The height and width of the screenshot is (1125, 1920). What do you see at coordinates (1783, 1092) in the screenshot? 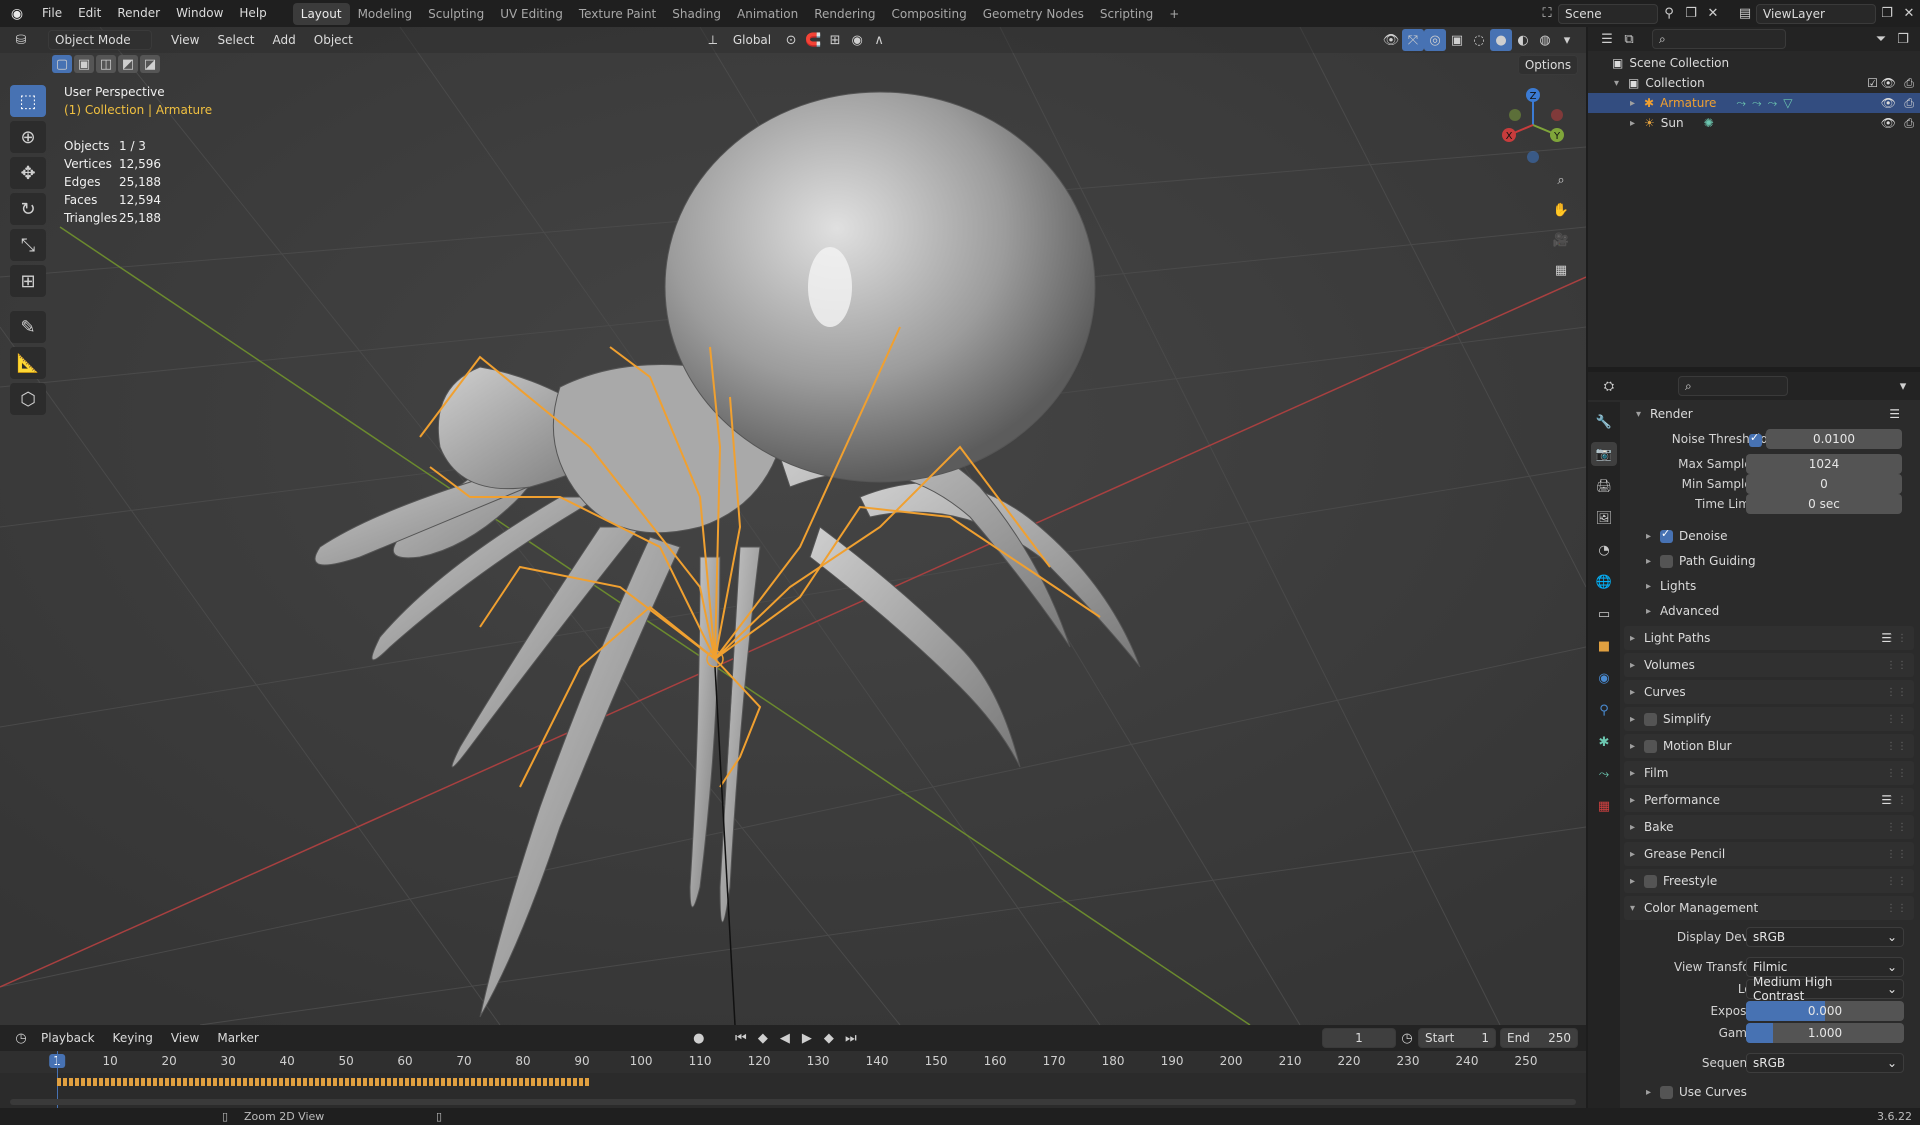
I see `subpanel-use-curves: ▸ Use Curves` at bounding box center [1783, 1092].